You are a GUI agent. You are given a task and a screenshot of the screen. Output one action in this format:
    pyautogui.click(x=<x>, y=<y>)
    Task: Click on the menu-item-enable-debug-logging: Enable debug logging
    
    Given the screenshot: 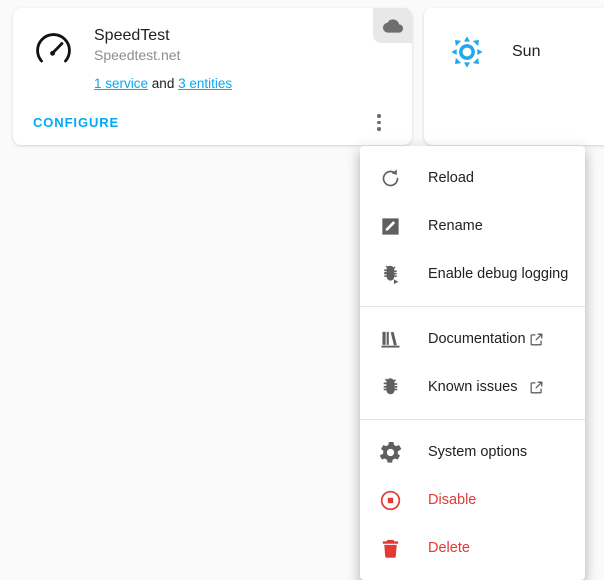 What is the action you would take?
    pyautogui.click(x=472, y=274)
    